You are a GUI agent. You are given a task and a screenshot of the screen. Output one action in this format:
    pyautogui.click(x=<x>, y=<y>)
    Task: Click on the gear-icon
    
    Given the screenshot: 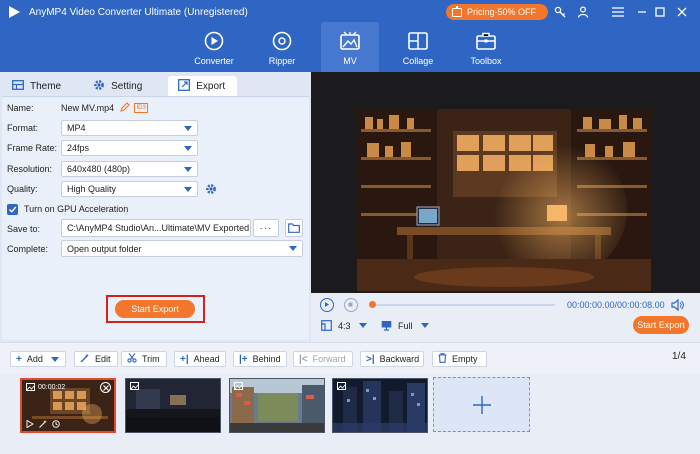 What is the action you would take?
    pyautogui.click(x=99, y=86)
    